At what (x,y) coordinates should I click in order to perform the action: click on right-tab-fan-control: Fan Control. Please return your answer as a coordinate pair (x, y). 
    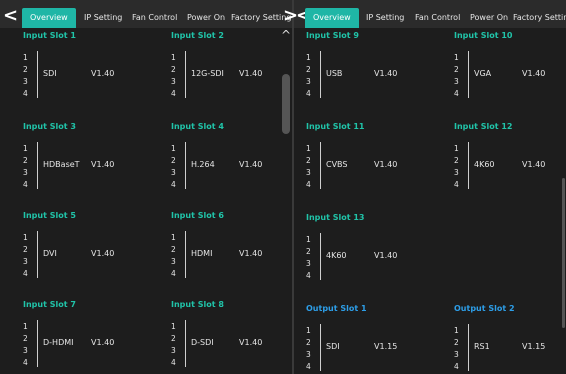
    Looking at the image, I should click on (437, 18).